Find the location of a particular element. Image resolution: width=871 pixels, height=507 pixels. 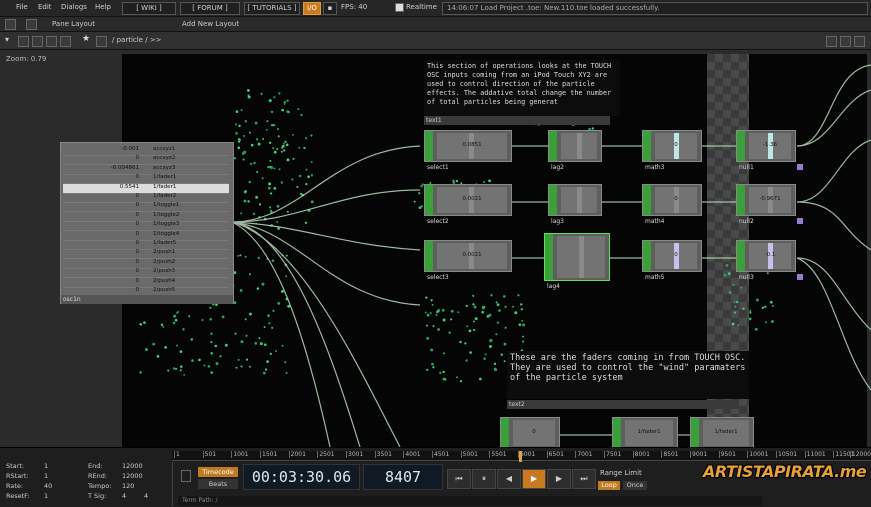

maximize-icon is located at coordinates (845, 41).